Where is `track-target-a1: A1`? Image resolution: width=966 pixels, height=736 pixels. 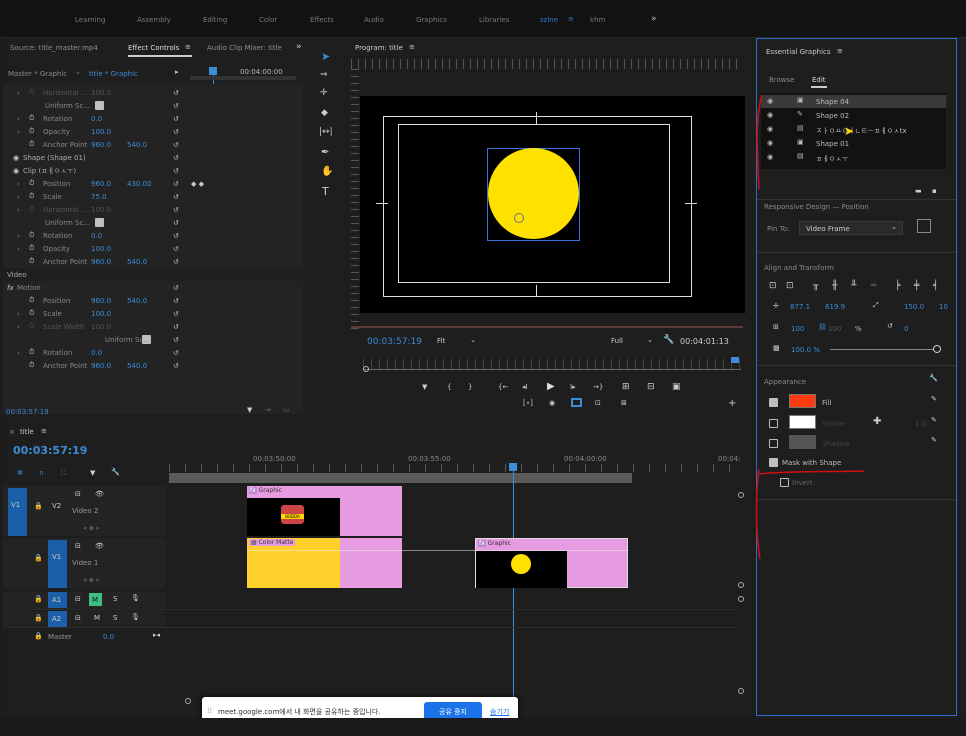
track-target-a1: A1 is located at coordinates (57, 600).